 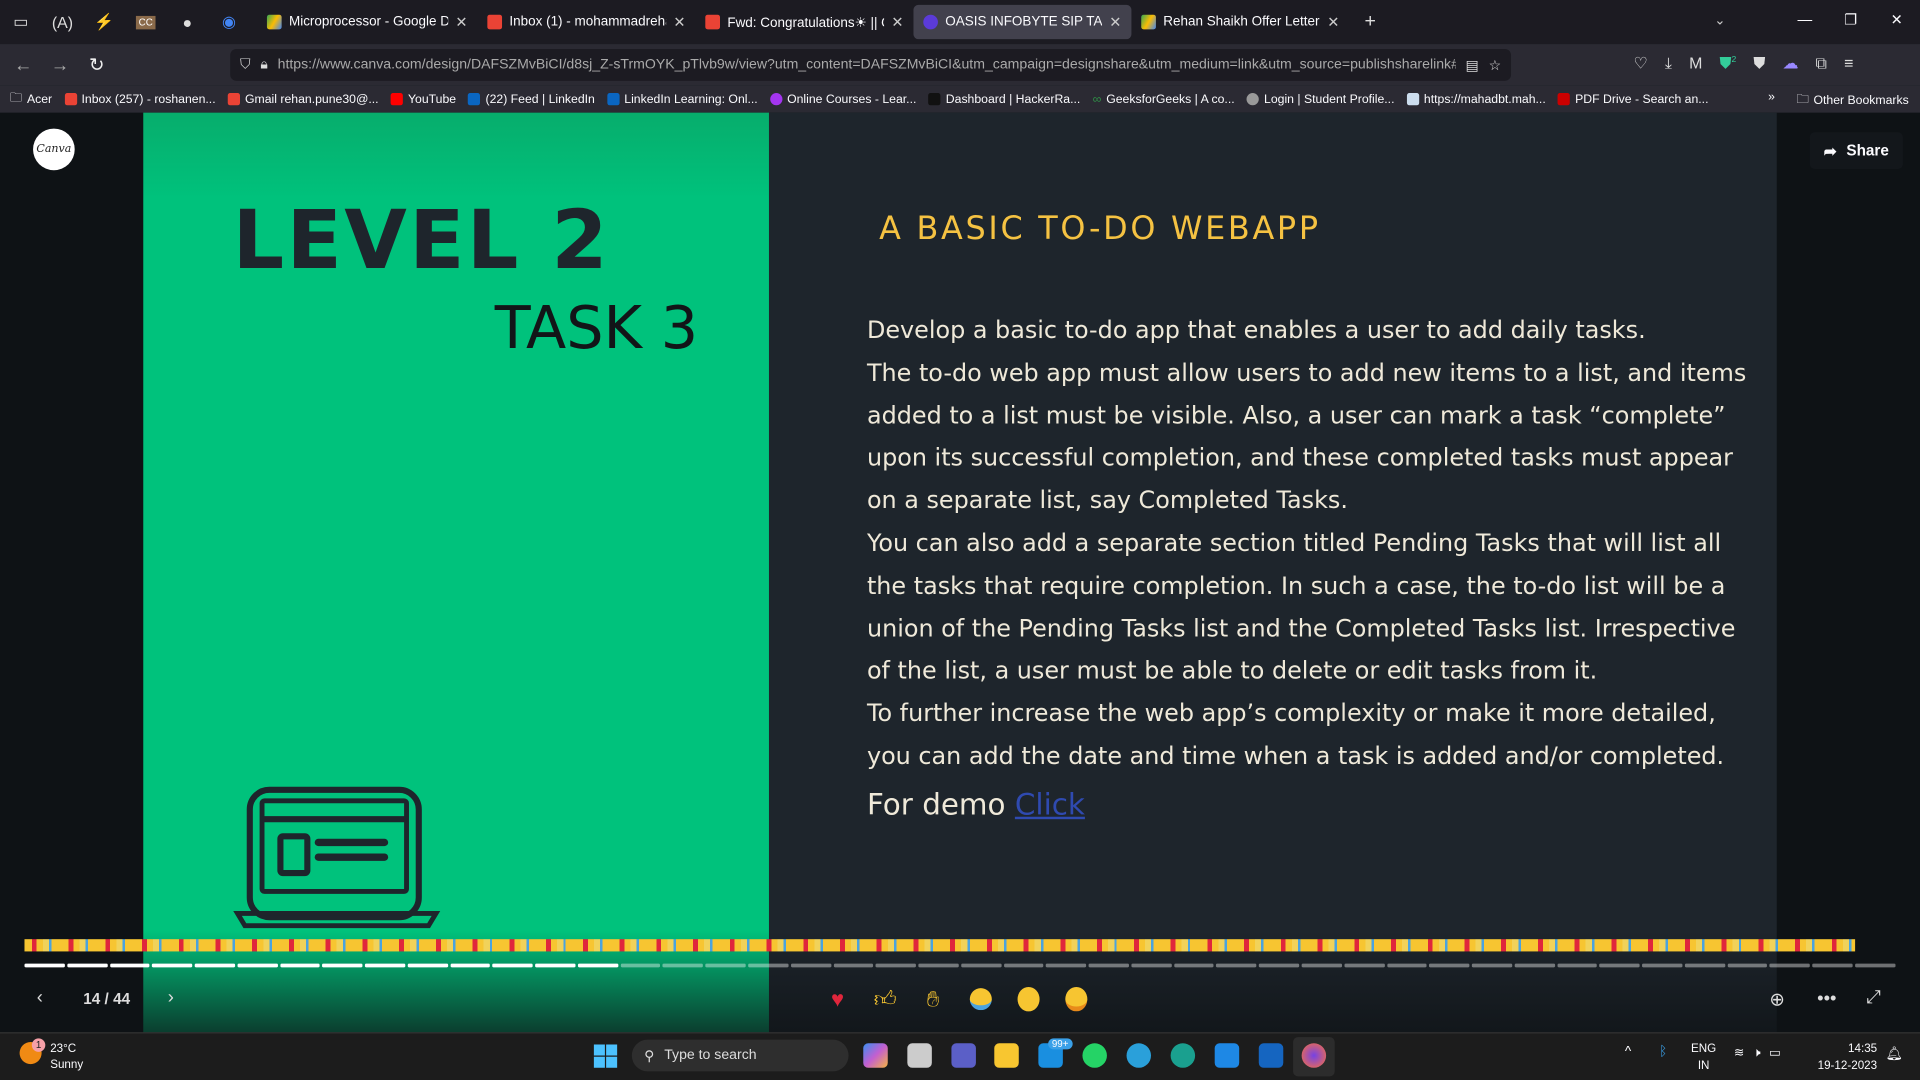 What do you see at coordinates (96, 65) in the screenshot?
I see `reload-button: ↻` at bounding box center [96, 65].